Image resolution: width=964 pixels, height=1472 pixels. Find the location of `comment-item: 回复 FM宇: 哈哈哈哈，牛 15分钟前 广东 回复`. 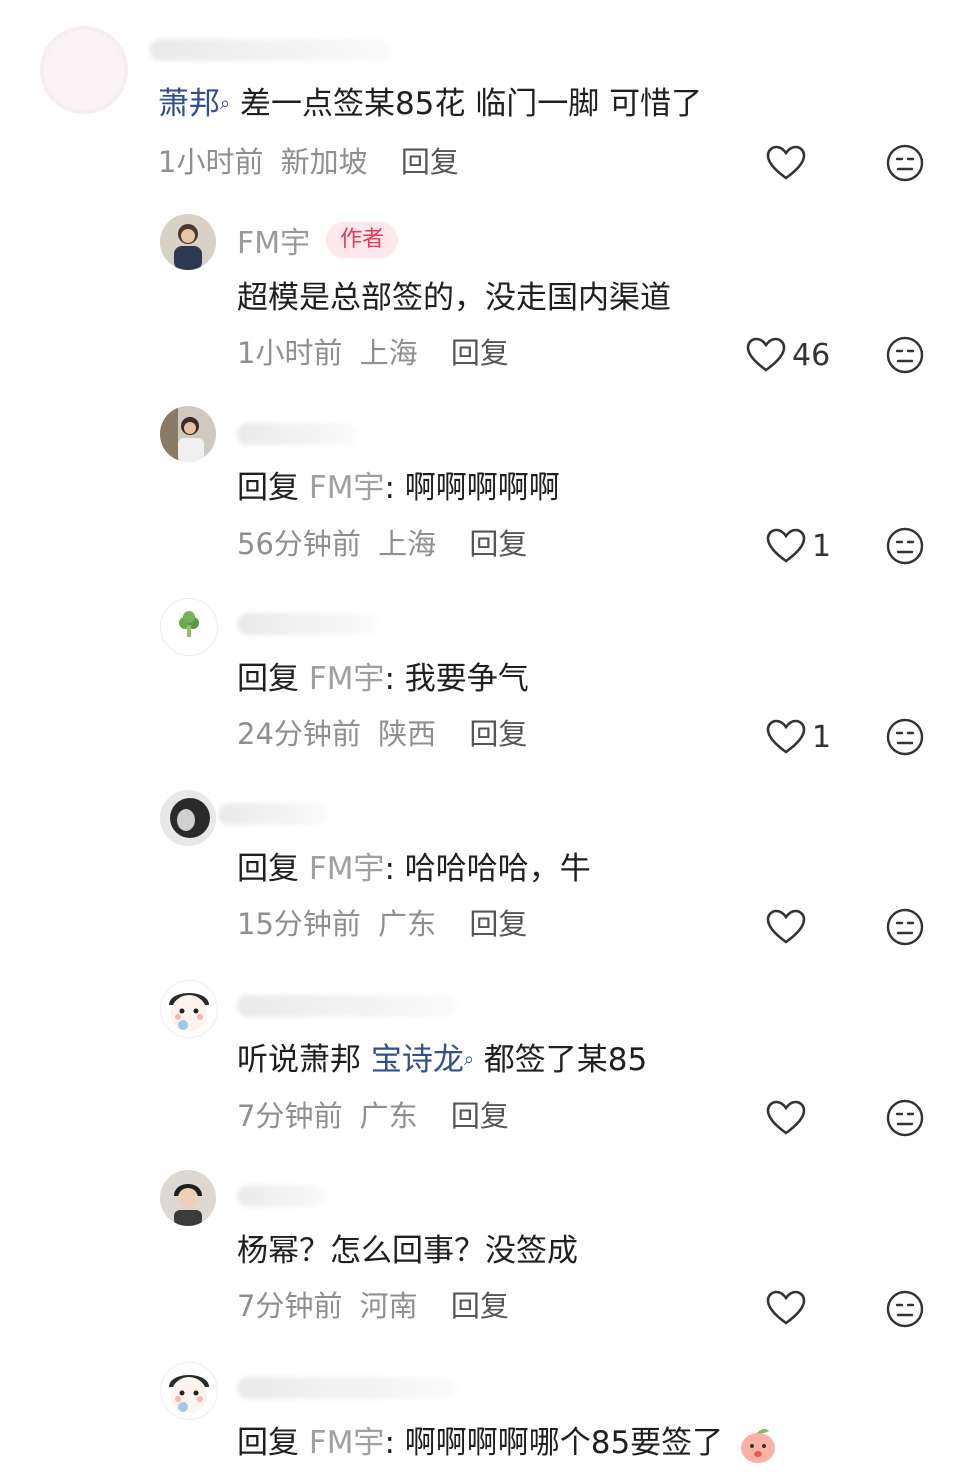

comment-item: 回复 FM宇: 哈哈哈哈，牛 15分钟前 广东 回复 is located at coordinates (482, 865).